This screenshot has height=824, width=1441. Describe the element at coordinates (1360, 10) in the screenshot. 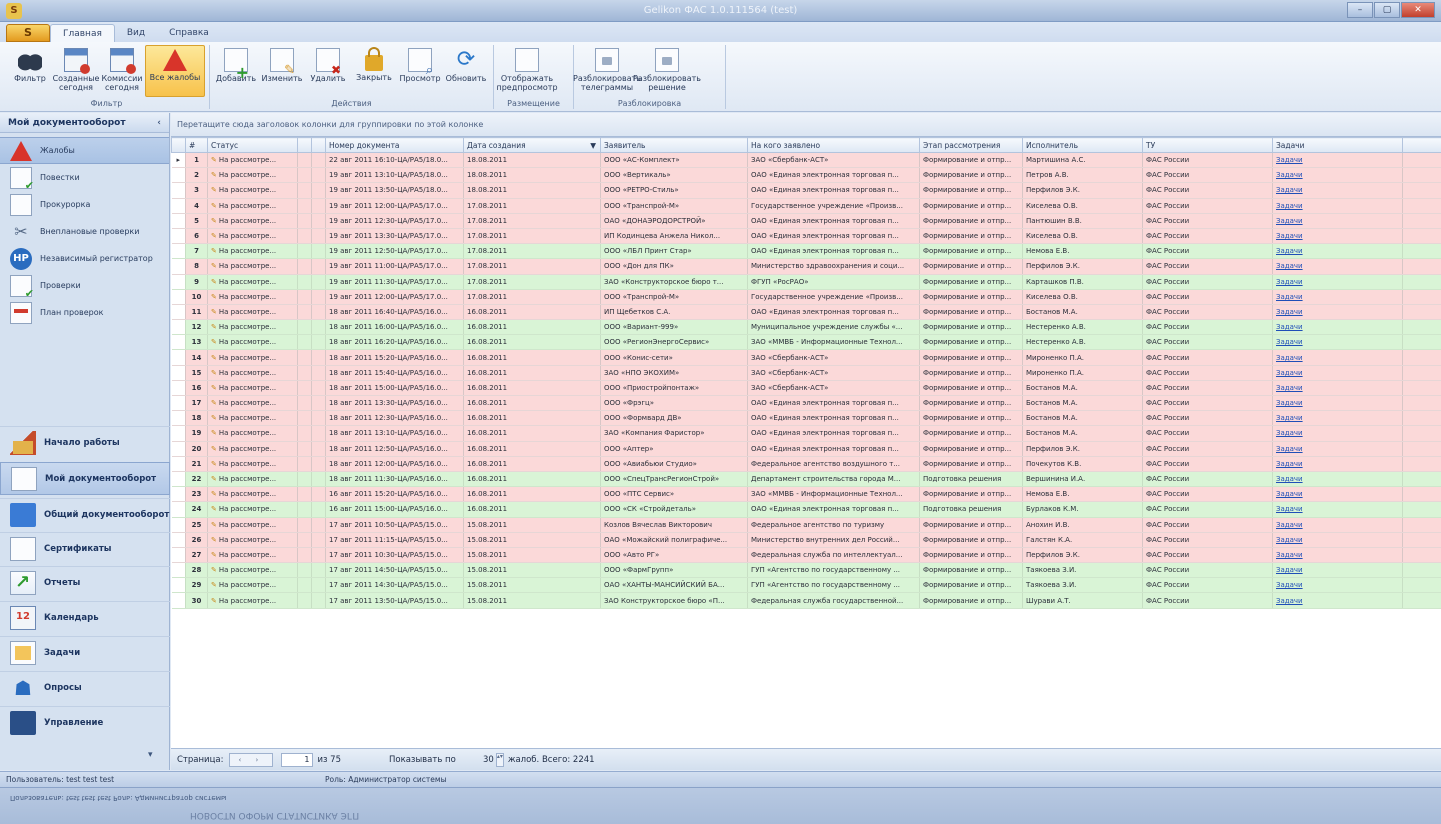

I see `minimize-button: –` at that location.